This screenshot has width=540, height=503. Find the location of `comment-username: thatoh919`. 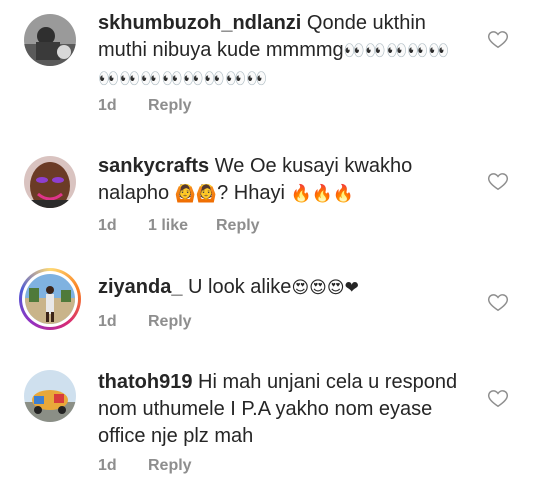

comment-username: thatoh919 is located at coordinates (145, 382).